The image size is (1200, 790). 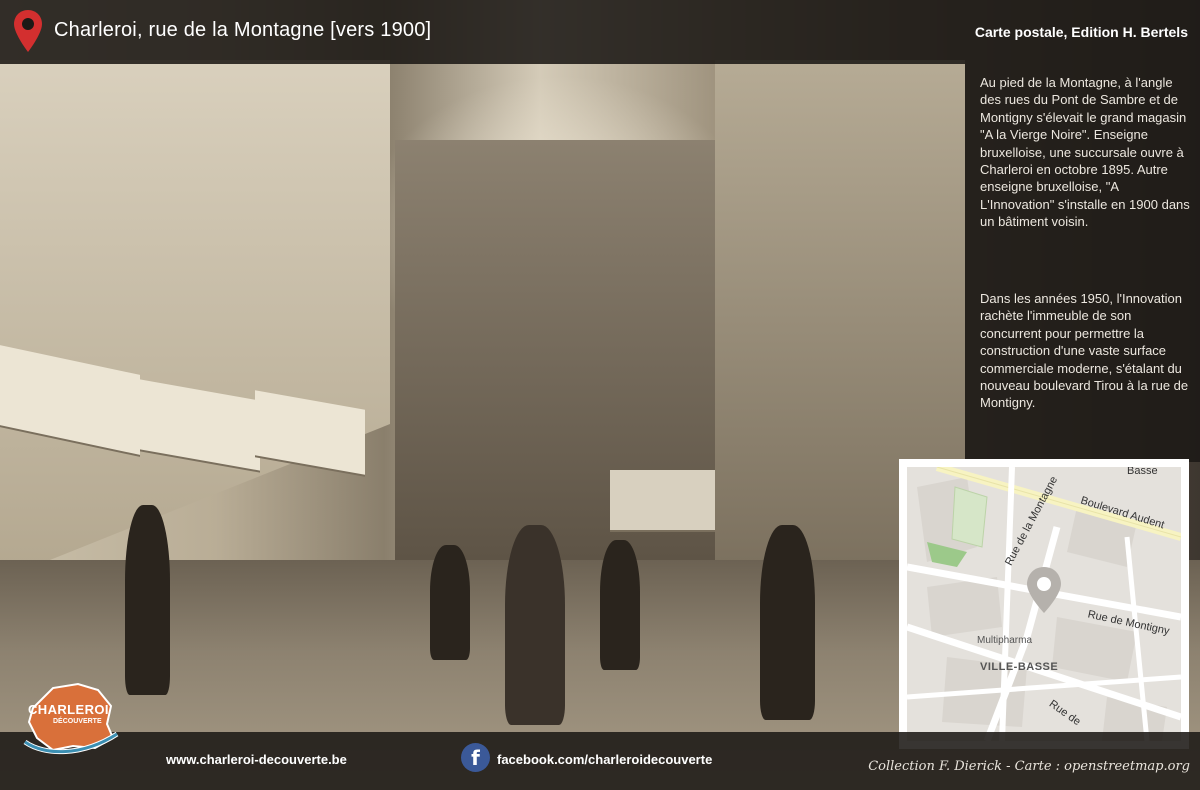 What do you see at coordinates (1142, 472) in the screenshot?
I see `map-label-street: Basse` at bounding box center [1142, 472].